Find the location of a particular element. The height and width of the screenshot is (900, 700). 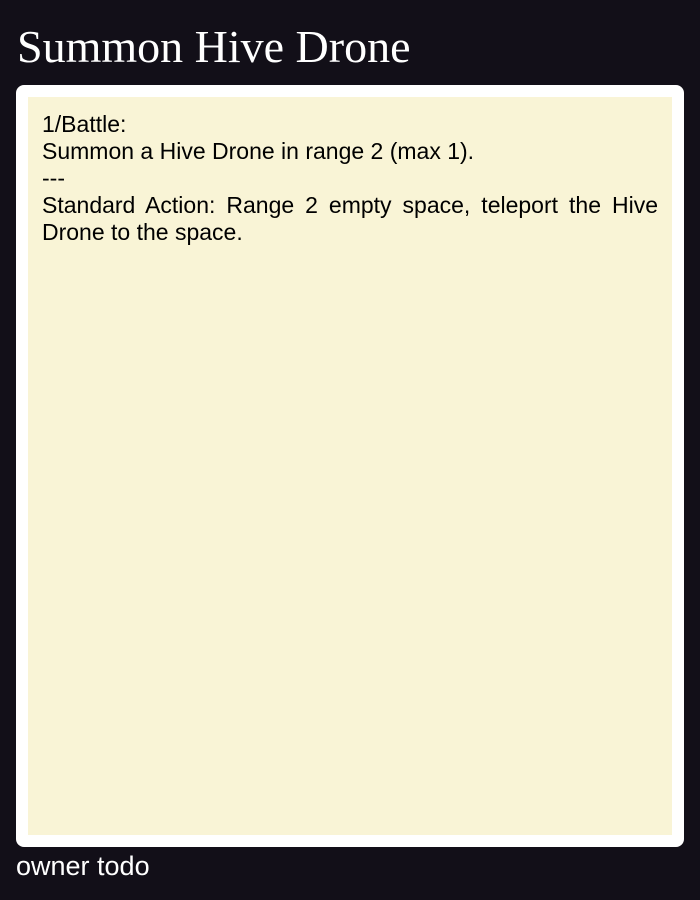

card-title: Summon Hive Drone is located at coordinates (214, 46).